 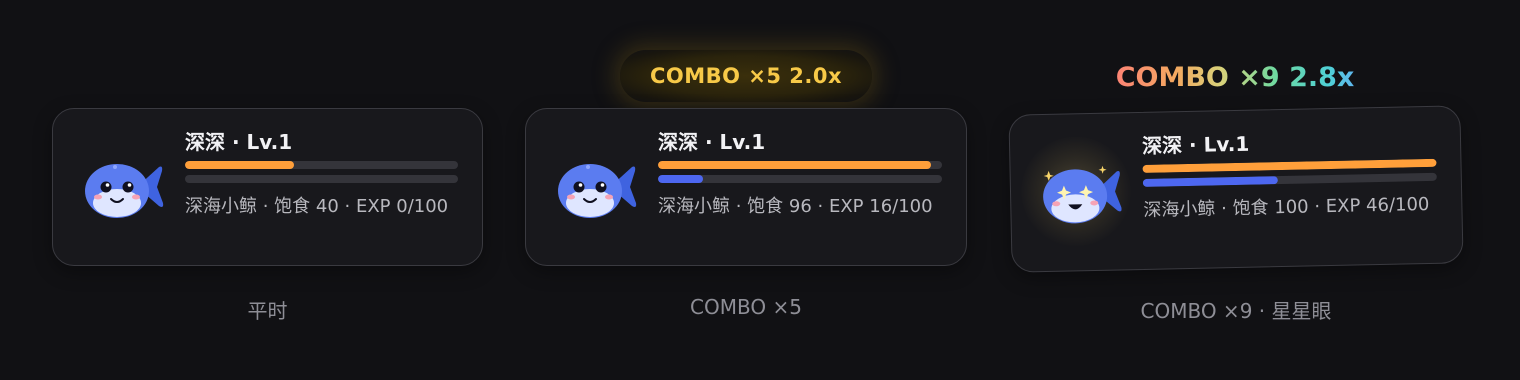 I want to click on combo-badge-gold: COMBO ×5 2.0x, so click(x=746, y=76).